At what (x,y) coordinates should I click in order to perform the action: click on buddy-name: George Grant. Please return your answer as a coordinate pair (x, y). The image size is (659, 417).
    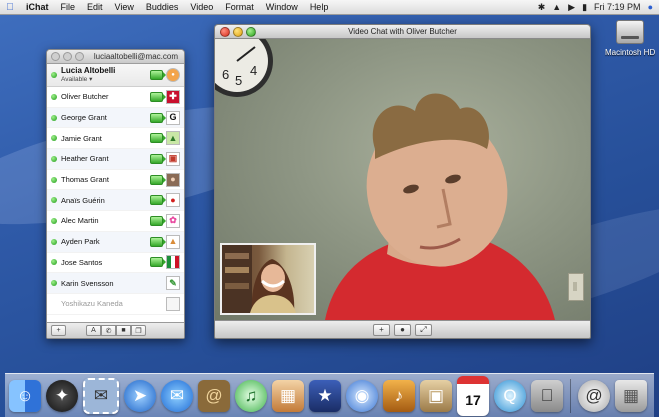
    Looking at the image, I should click on (84, 118).